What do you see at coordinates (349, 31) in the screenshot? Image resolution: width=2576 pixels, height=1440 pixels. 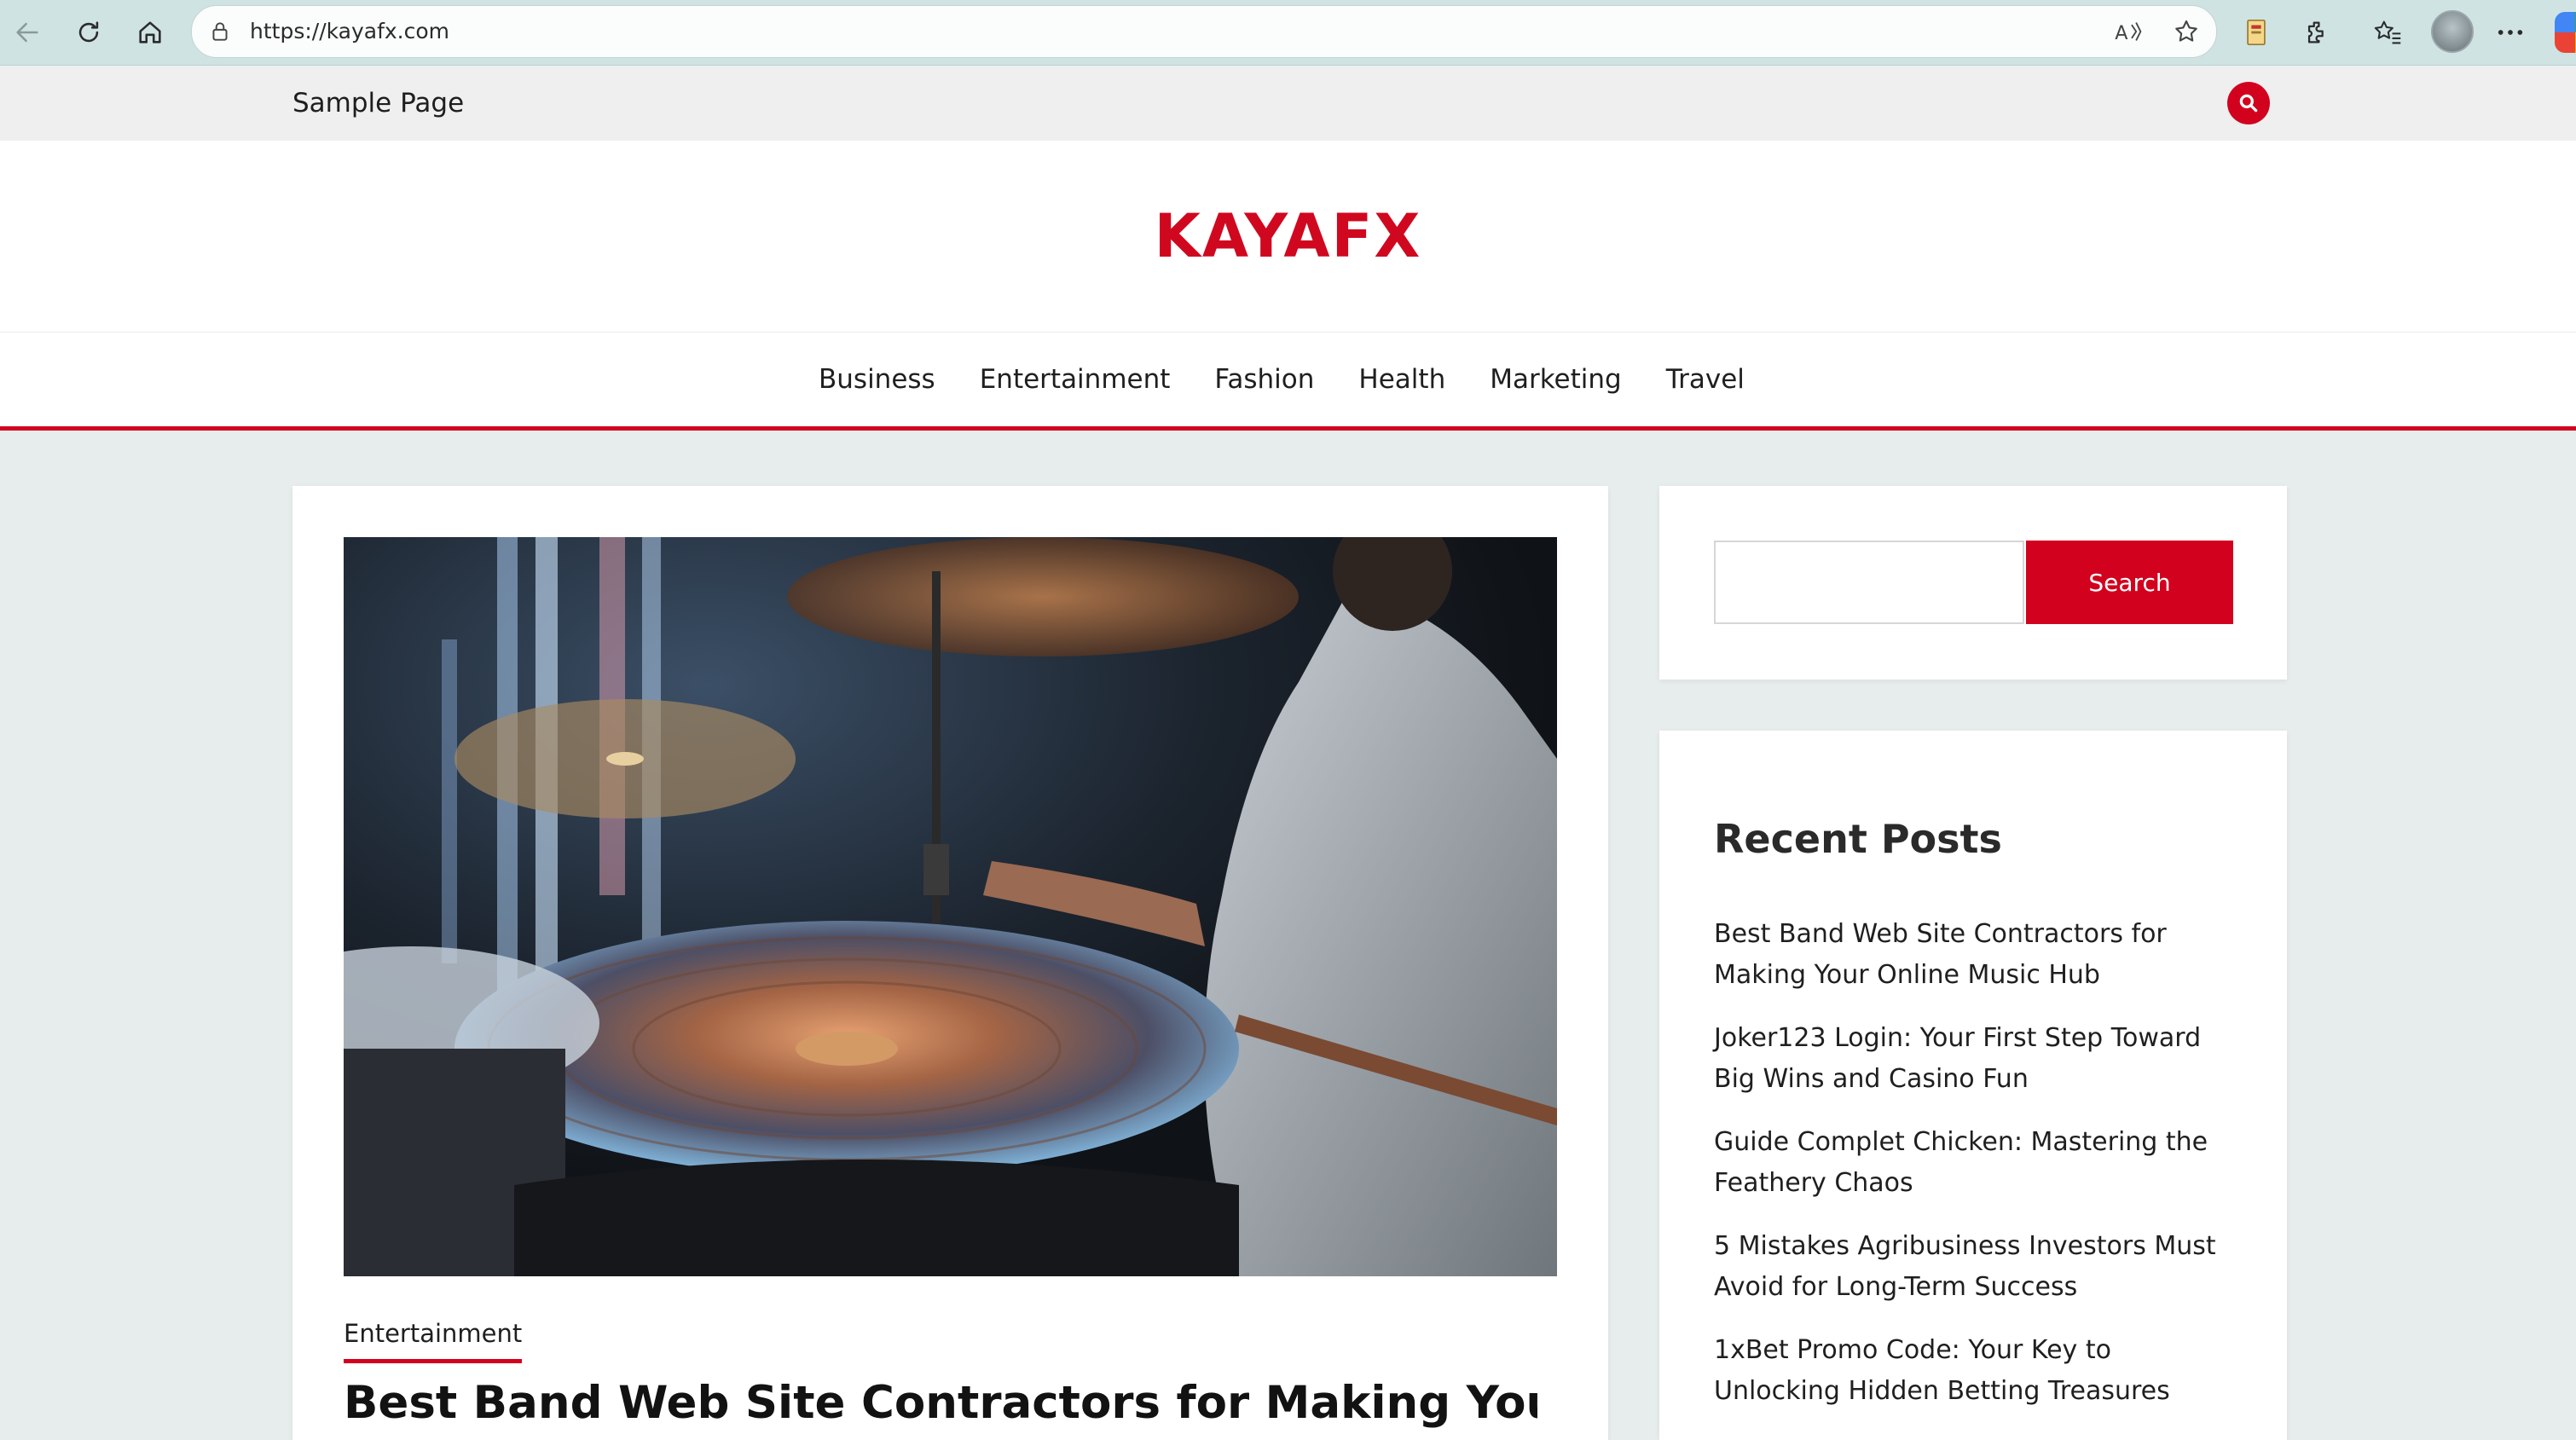 I see `url-text: https://kayafx.com` at bounding box center [349, 31].